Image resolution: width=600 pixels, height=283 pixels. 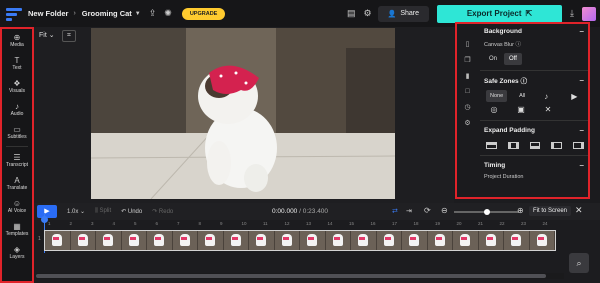 I want to click on export-project-button: Export Project ⇱, so click(x=500, y=13).